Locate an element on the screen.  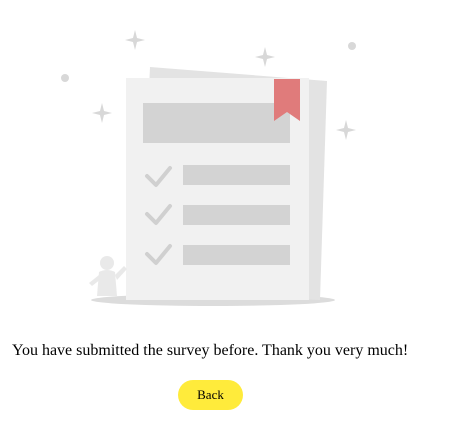
person-figure-icon is located at coordinates (108, 276).